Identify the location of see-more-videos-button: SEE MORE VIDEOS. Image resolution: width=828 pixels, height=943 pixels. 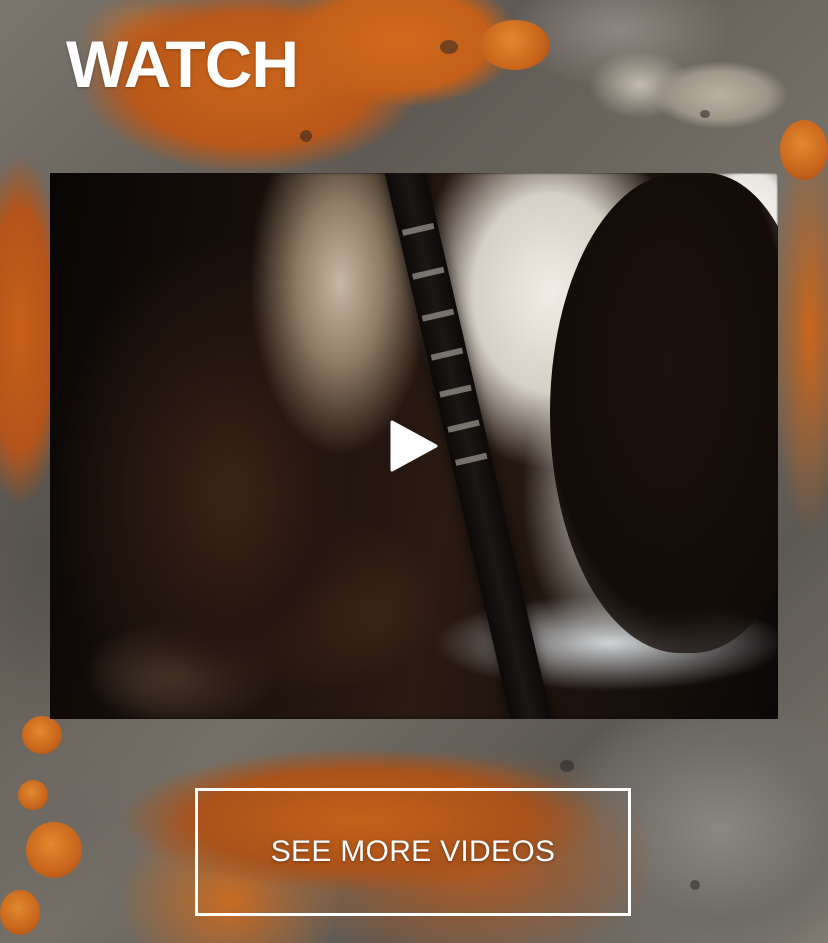
(413, 852).